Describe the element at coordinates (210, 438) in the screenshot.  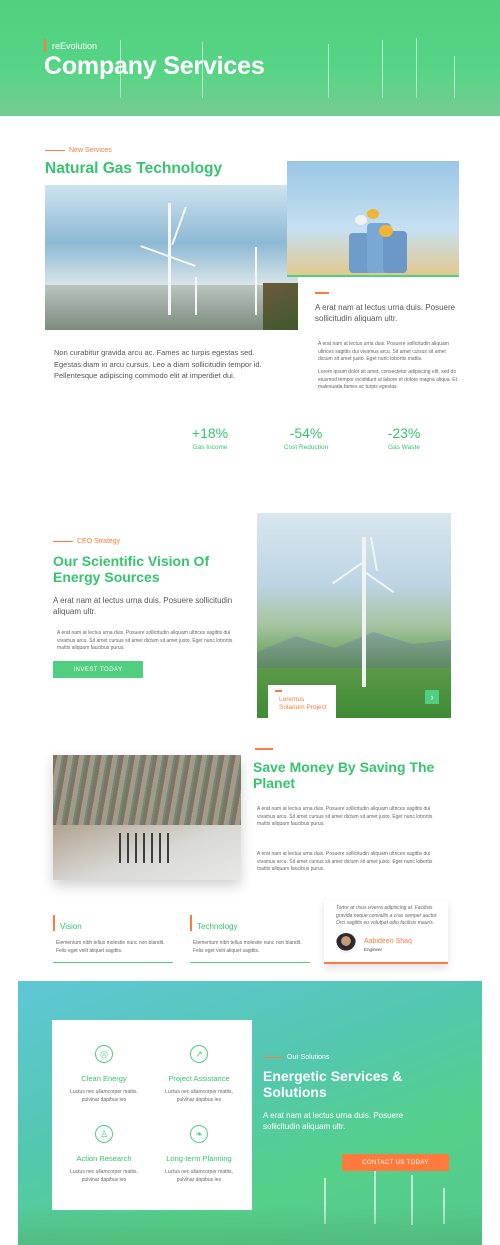
I see `stat-gas-income: +18% Gas Income` at that location.